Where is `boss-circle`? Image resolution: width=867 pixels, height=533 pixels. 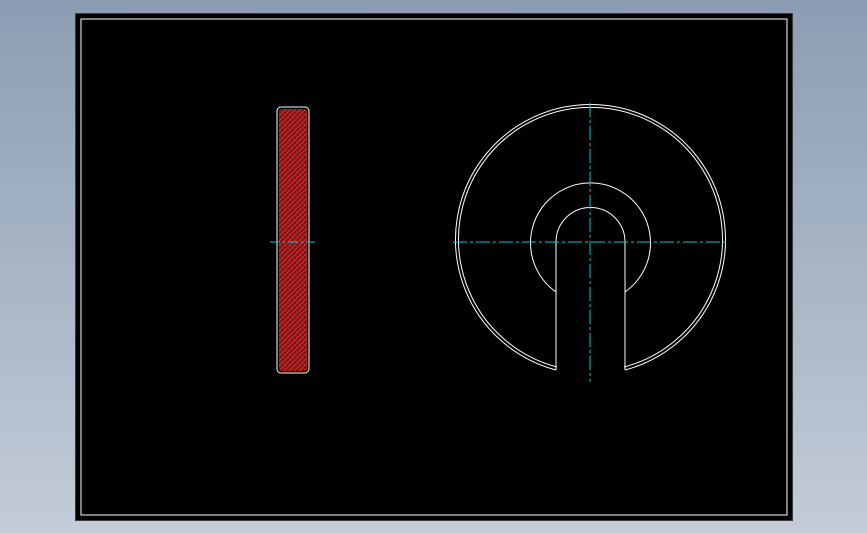 boss-circle is located at coordinates (590, 237).